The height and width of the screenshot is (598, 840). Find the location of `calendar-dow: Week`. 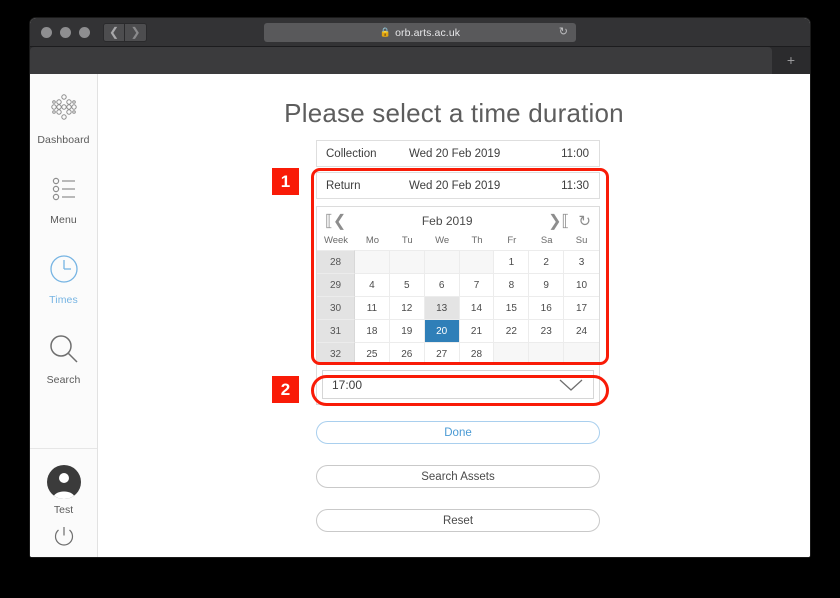

calendar-dow: Week is located at coordinates (336, 240).